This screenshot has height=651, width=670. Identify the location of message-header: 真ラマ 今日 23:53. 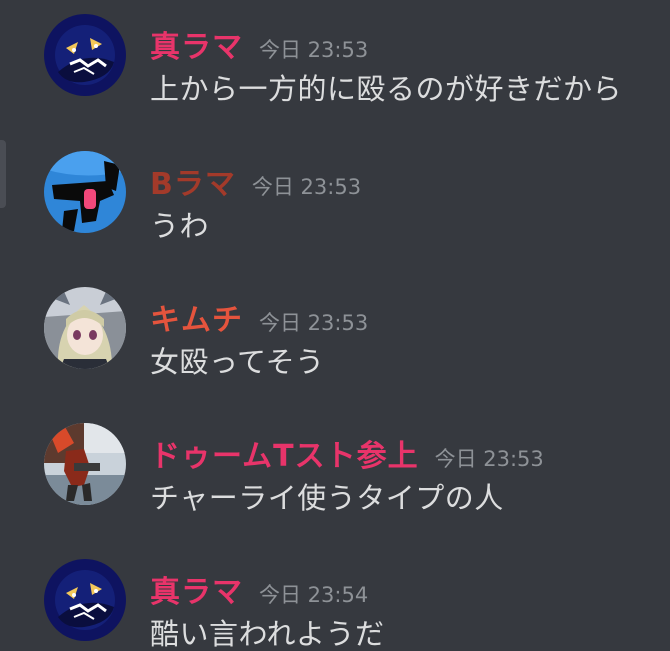
(259, 44).